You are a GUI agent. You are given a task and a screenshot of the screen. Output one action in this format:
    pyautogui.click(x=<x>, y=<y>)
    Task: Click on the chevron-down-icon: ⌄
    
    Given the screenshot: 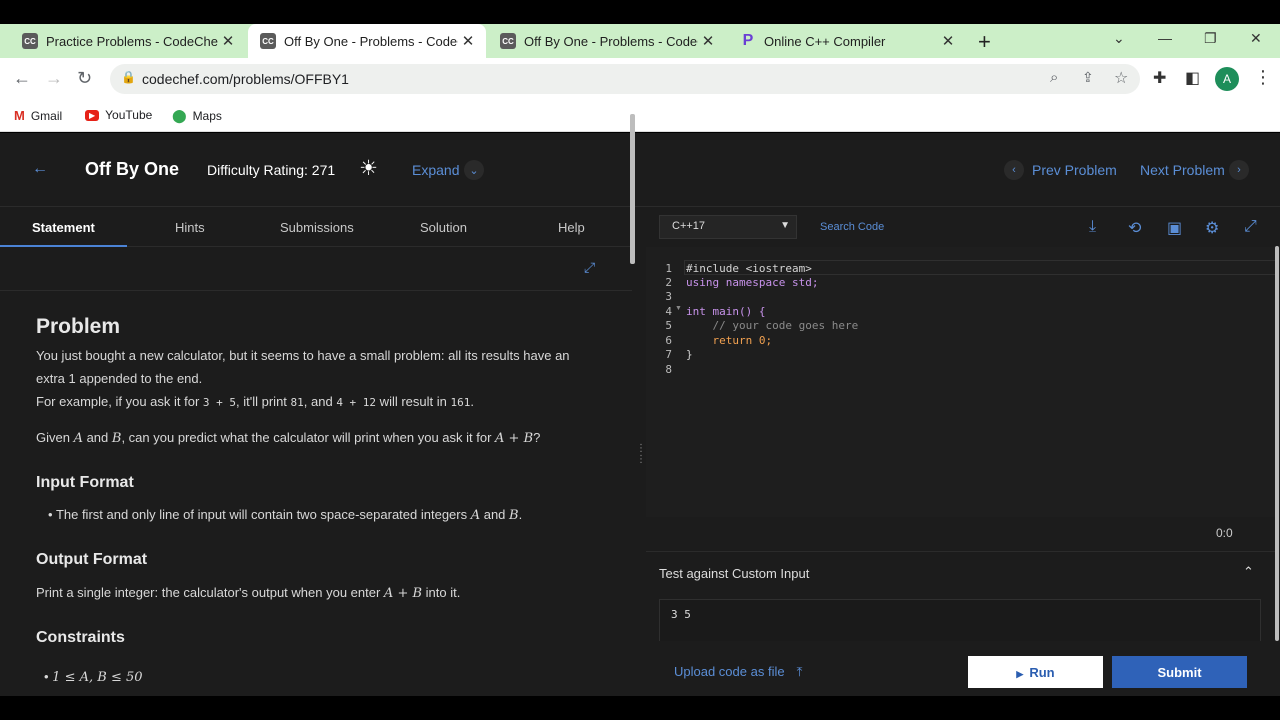 What is the action you would take?
    pyautogui.click(x=474, y=170)
    